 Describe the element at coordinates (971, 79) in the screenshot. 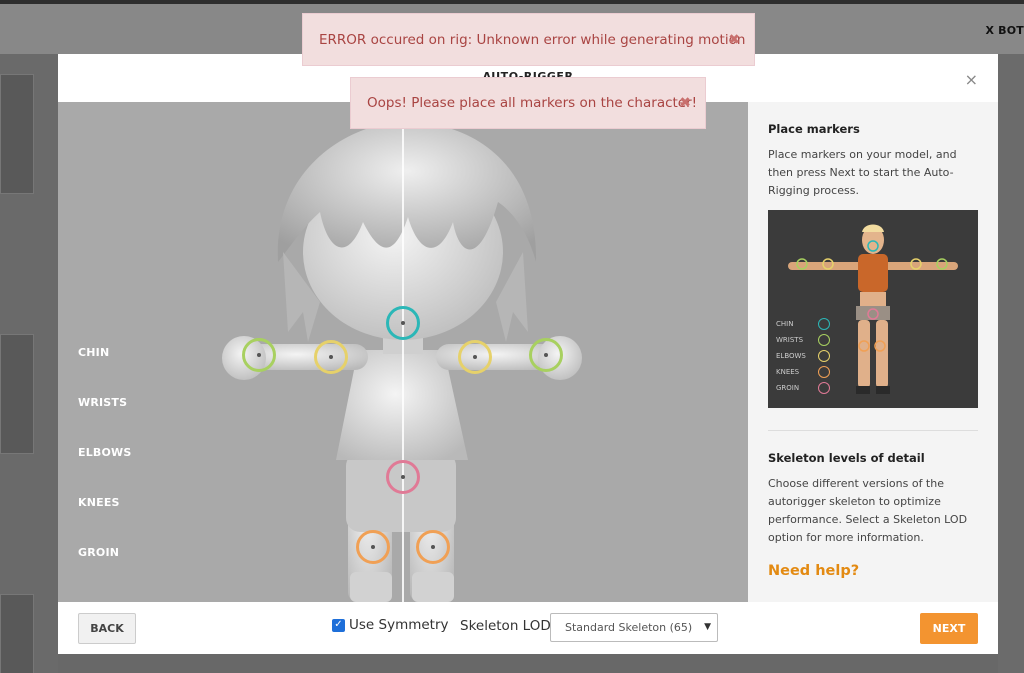

I see `close-icon: ×` at that location.